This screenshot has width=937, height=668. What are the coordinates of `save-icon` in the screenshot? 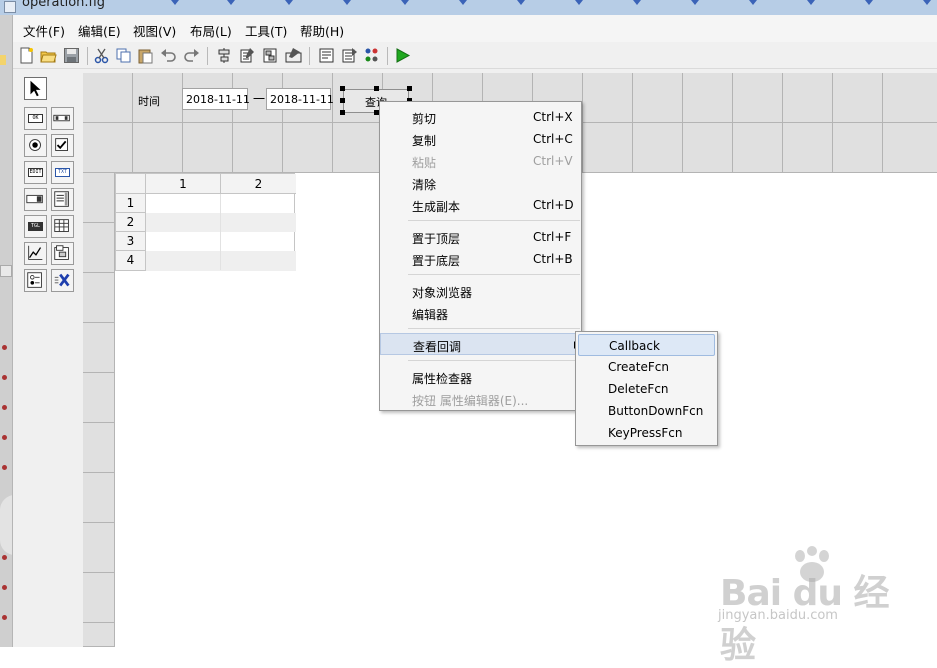 It's located at (71, 55).